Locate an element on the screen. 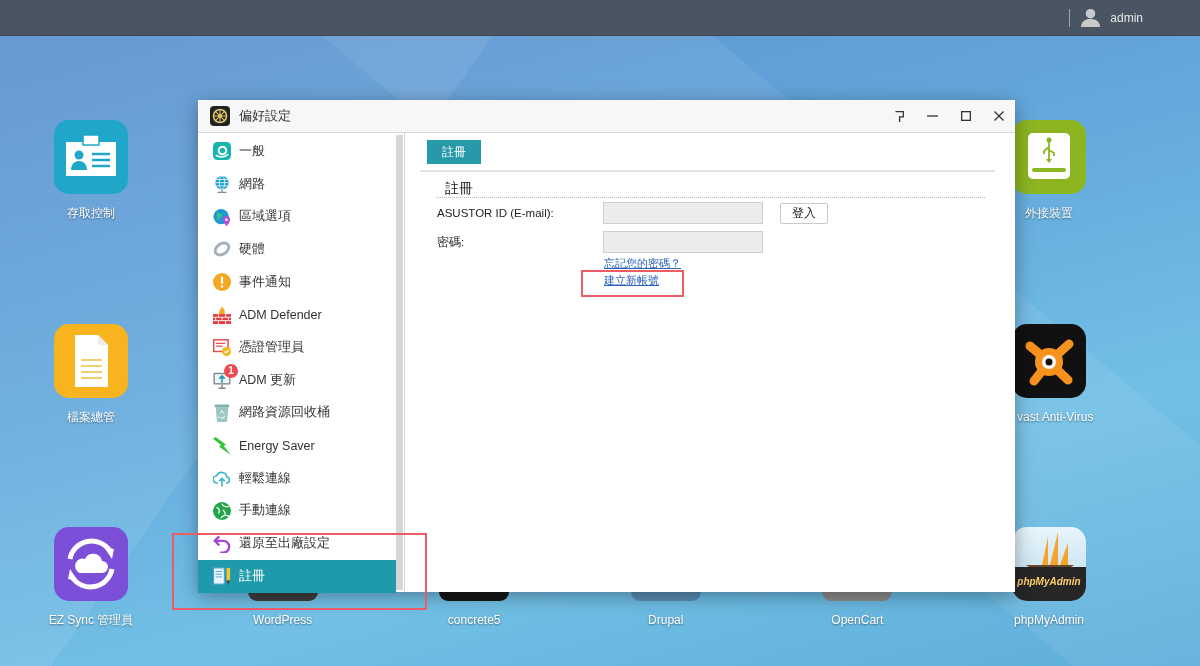  firewall-icon is located at coordinates (222, 314).